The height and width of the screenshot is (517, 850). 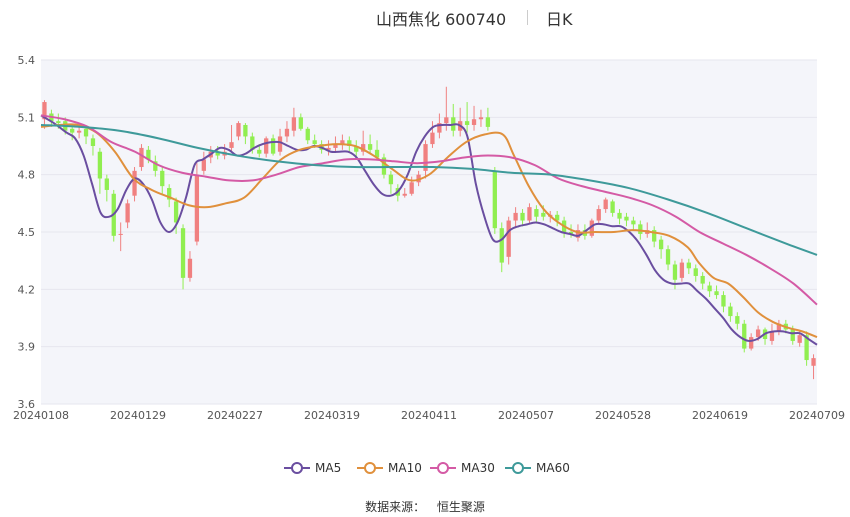 What do you see at coordinates (27, 117) in the screenshot?
I see `y-tick-label: 5.1` at bounding box center [27, 117].